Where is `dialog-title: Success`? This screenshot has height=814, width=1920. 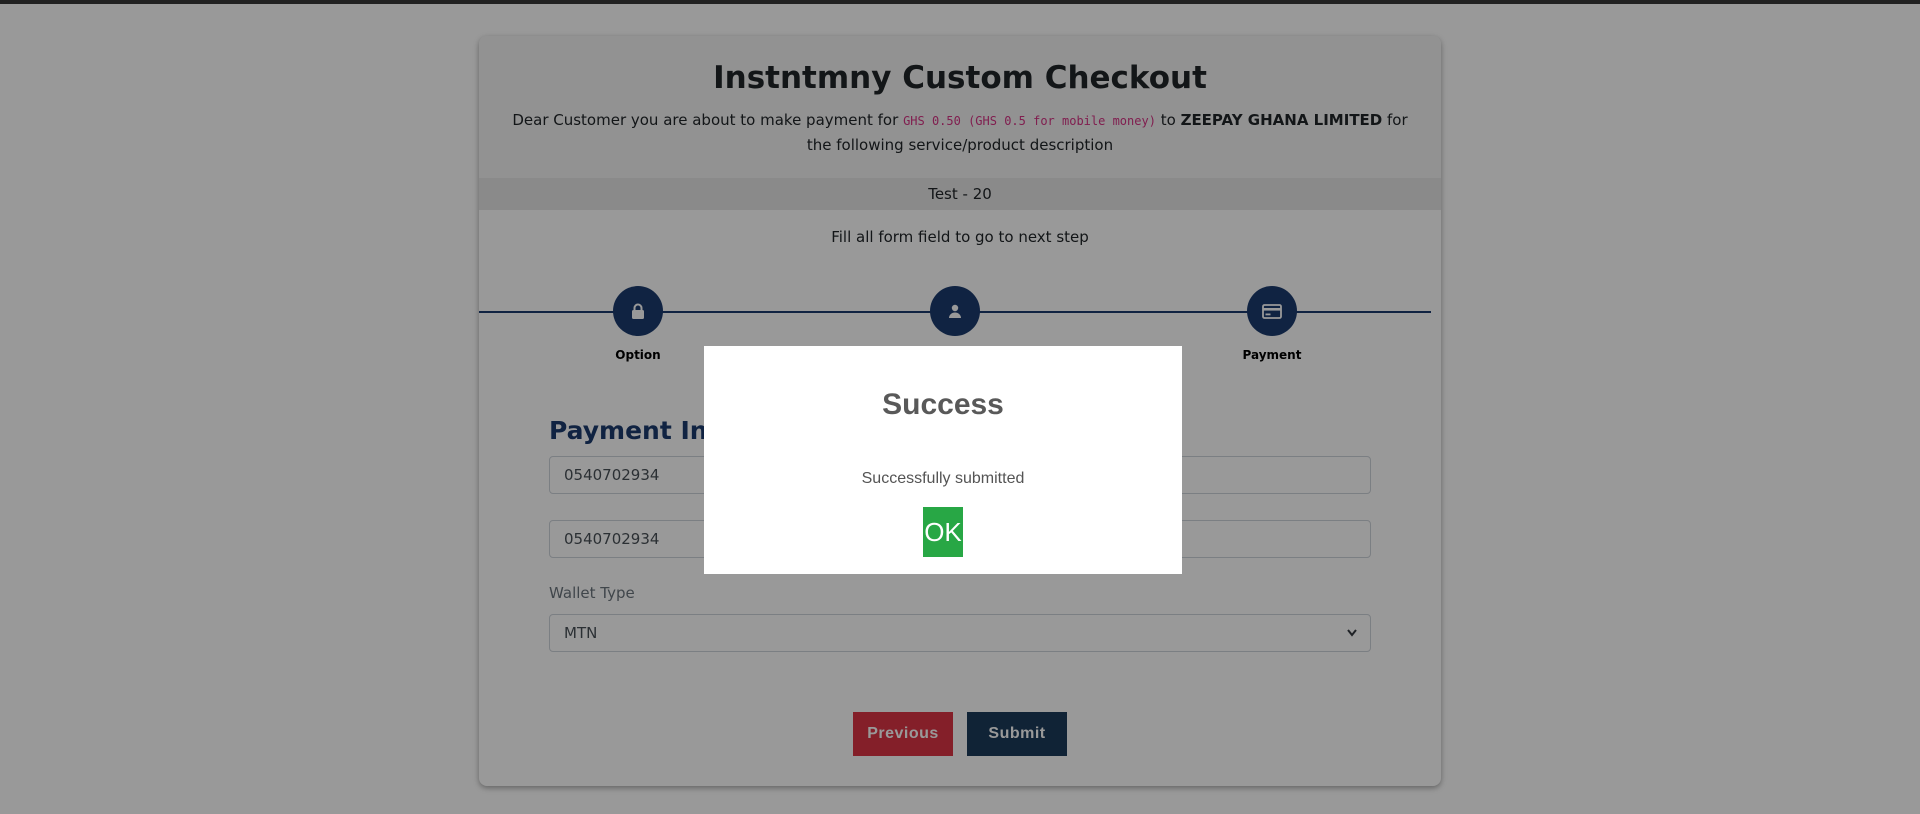 dialog-title: Success is located at coordinates (943, 404).